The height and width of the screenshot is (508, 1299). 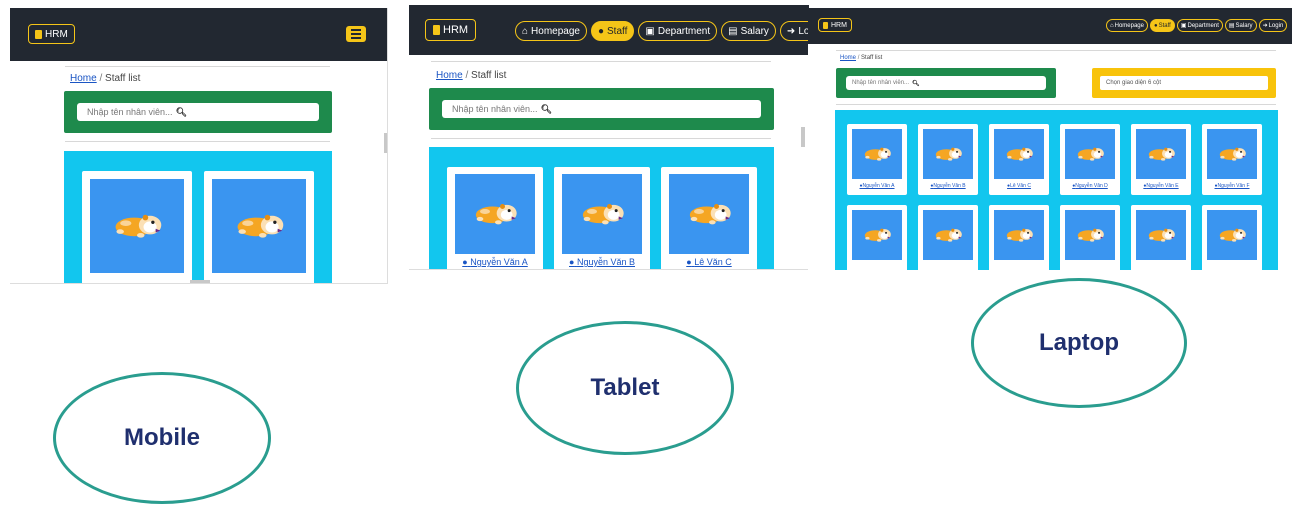 What do you see at coordinates (1232, 186) in the screenshot?
I see `staff-name-link: ●Nguyễn Văn F` at bounding box center [1232, 186].